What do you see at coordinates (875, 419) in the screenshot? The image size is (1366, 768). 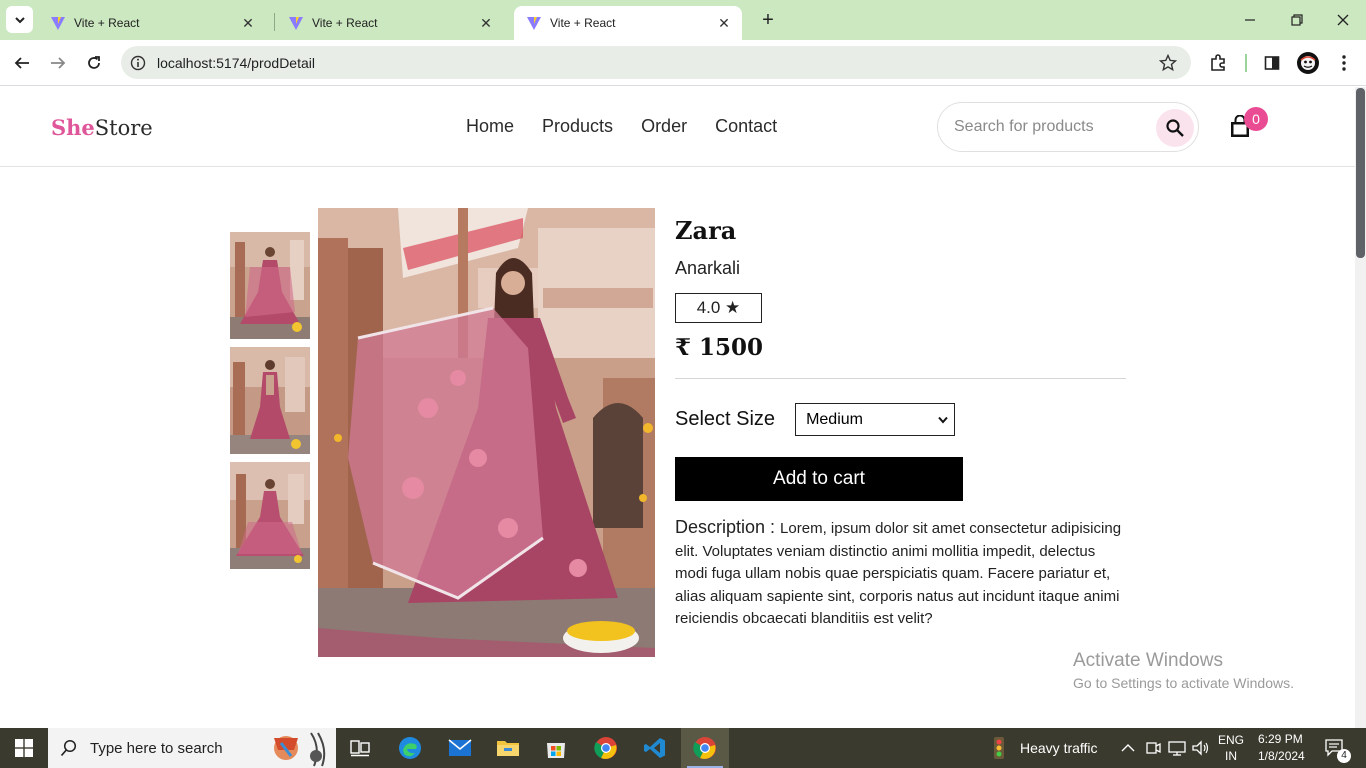 I see `size-select: Medium` at bounding box center [875, 419].